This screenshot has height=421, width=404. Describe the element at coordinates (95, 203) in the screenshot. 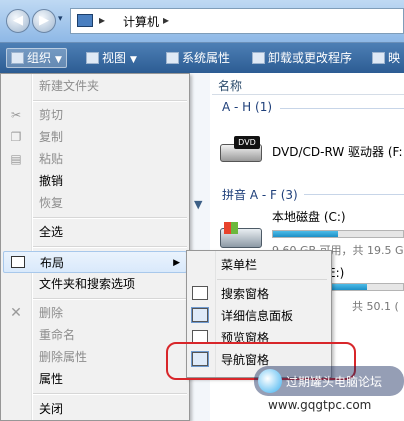

I see `menu-item-redo: 恢复` at that location.